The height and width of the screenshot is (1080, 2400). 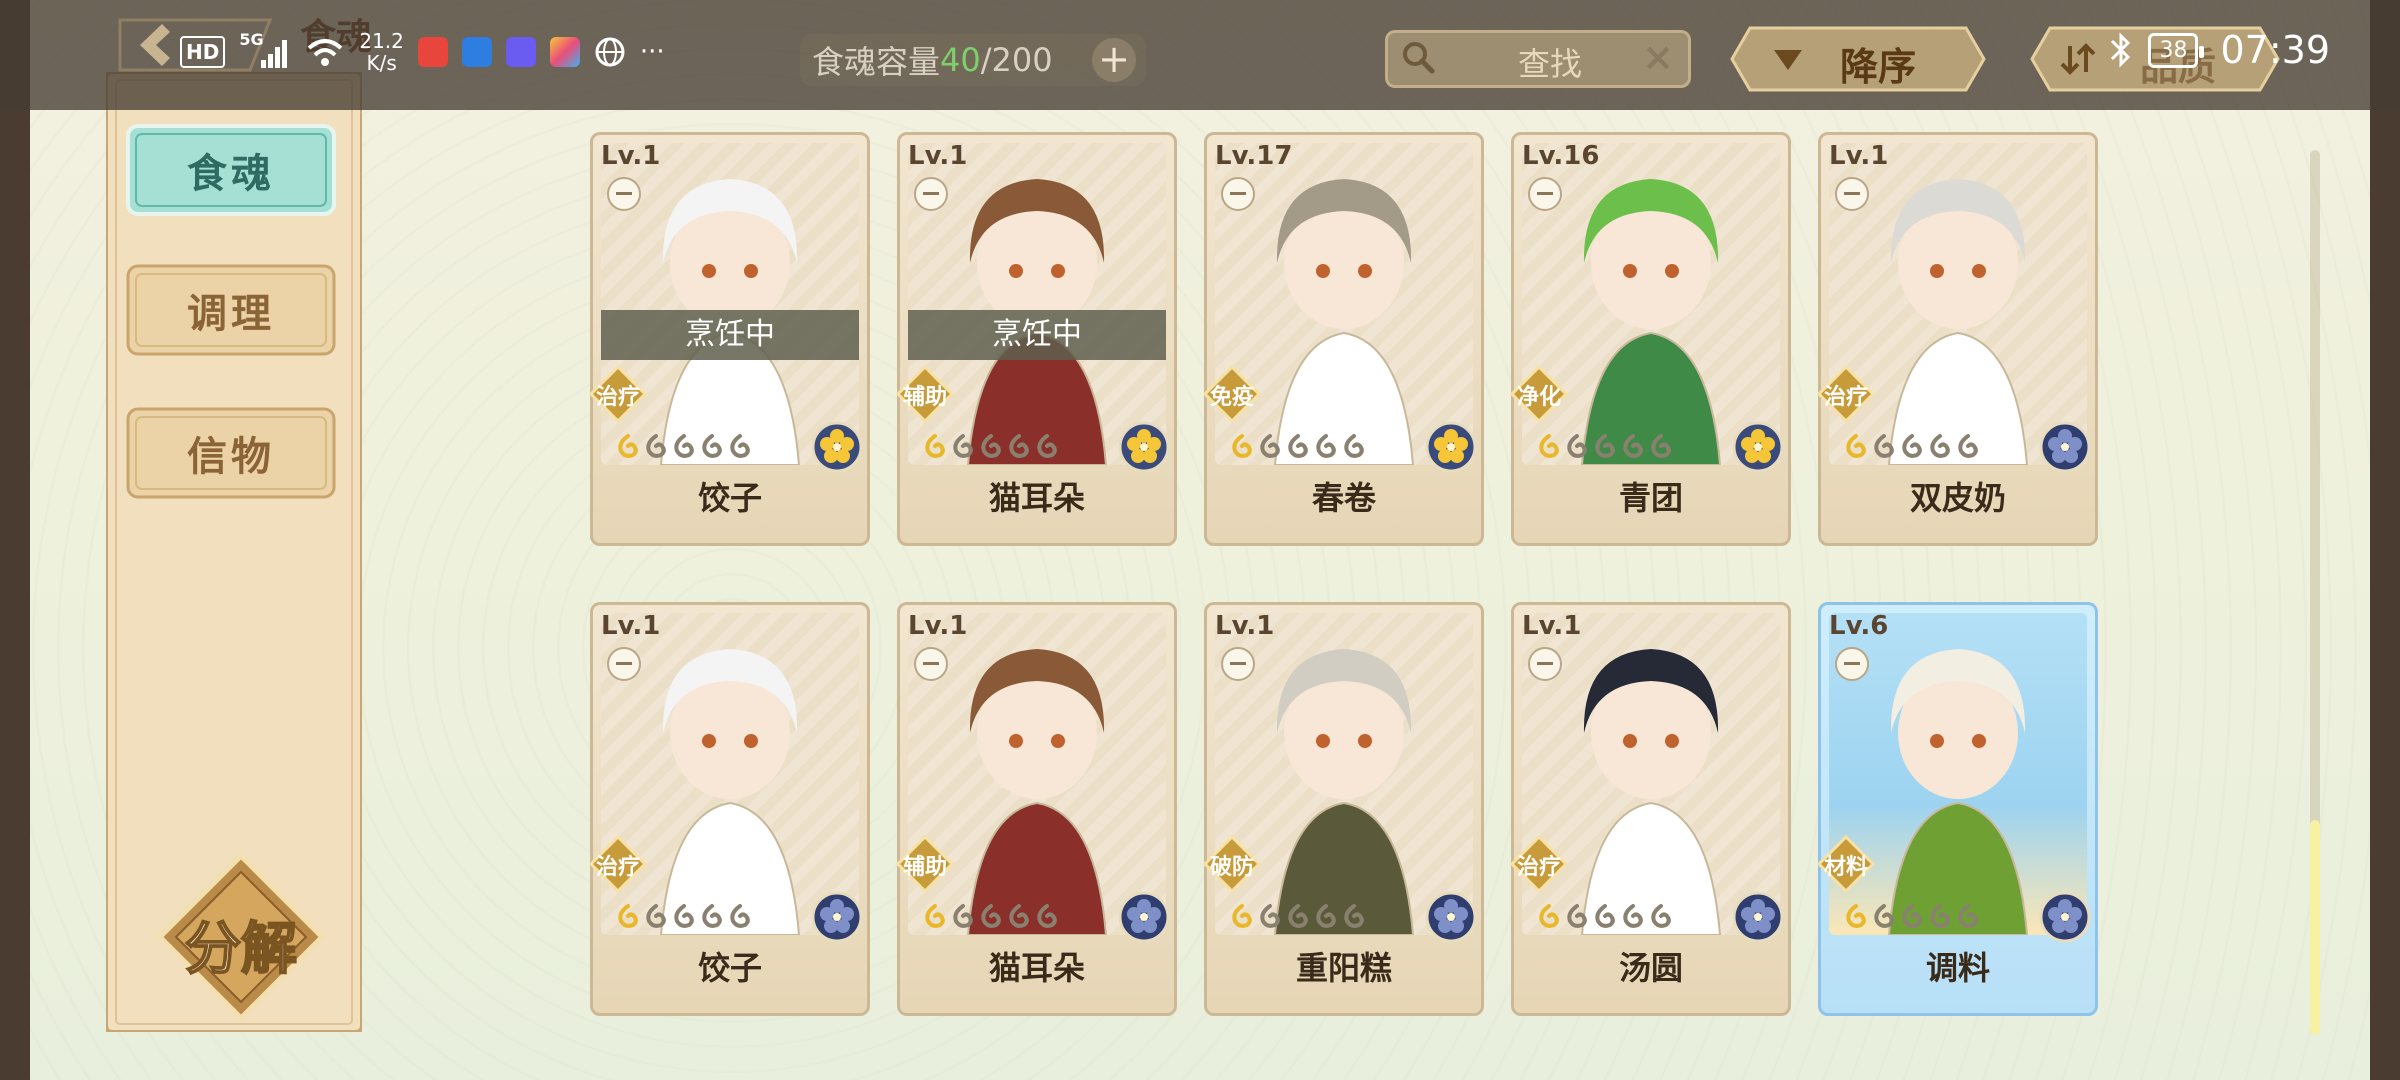 I want to click on food-soul-name: 饺子, so click(x=729, y=498).